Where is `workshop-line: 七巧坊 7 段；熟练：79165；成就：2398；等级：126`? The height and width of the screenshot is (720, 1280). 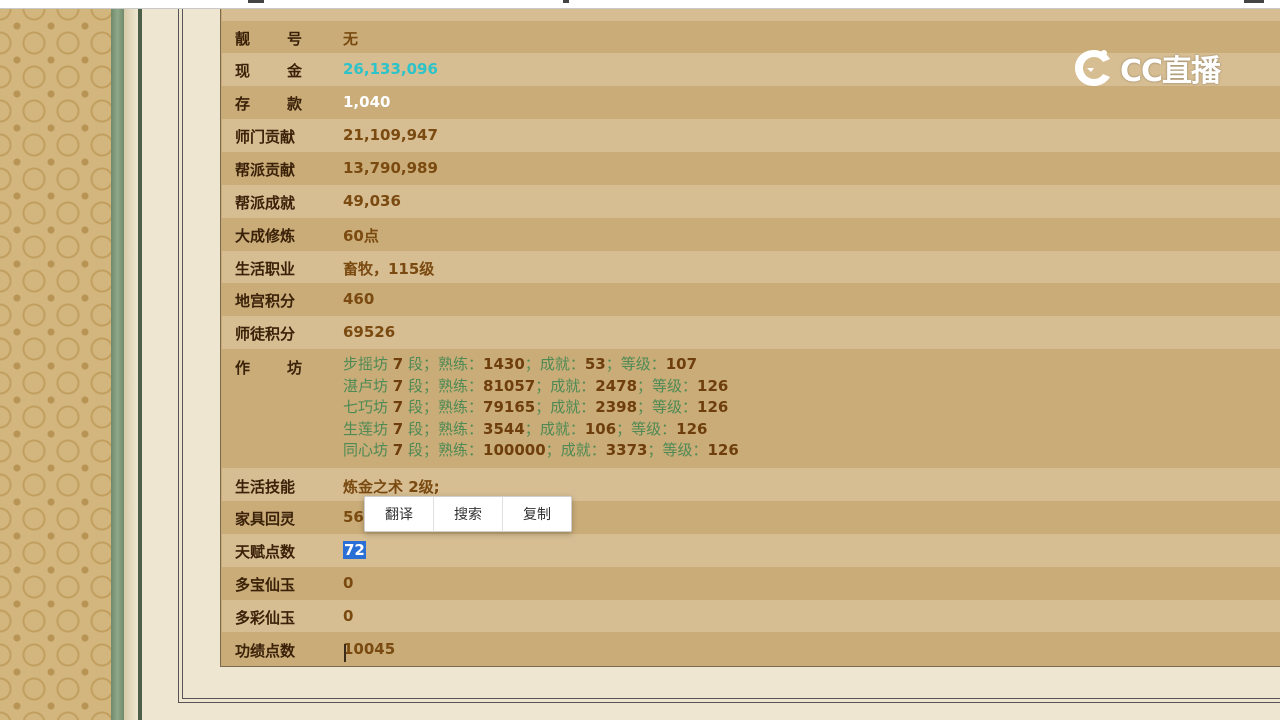 workshop-line: 七巧坊 7 段；熟练：79165；成就：2398；等级：126 is located at coordinates (536, 407).